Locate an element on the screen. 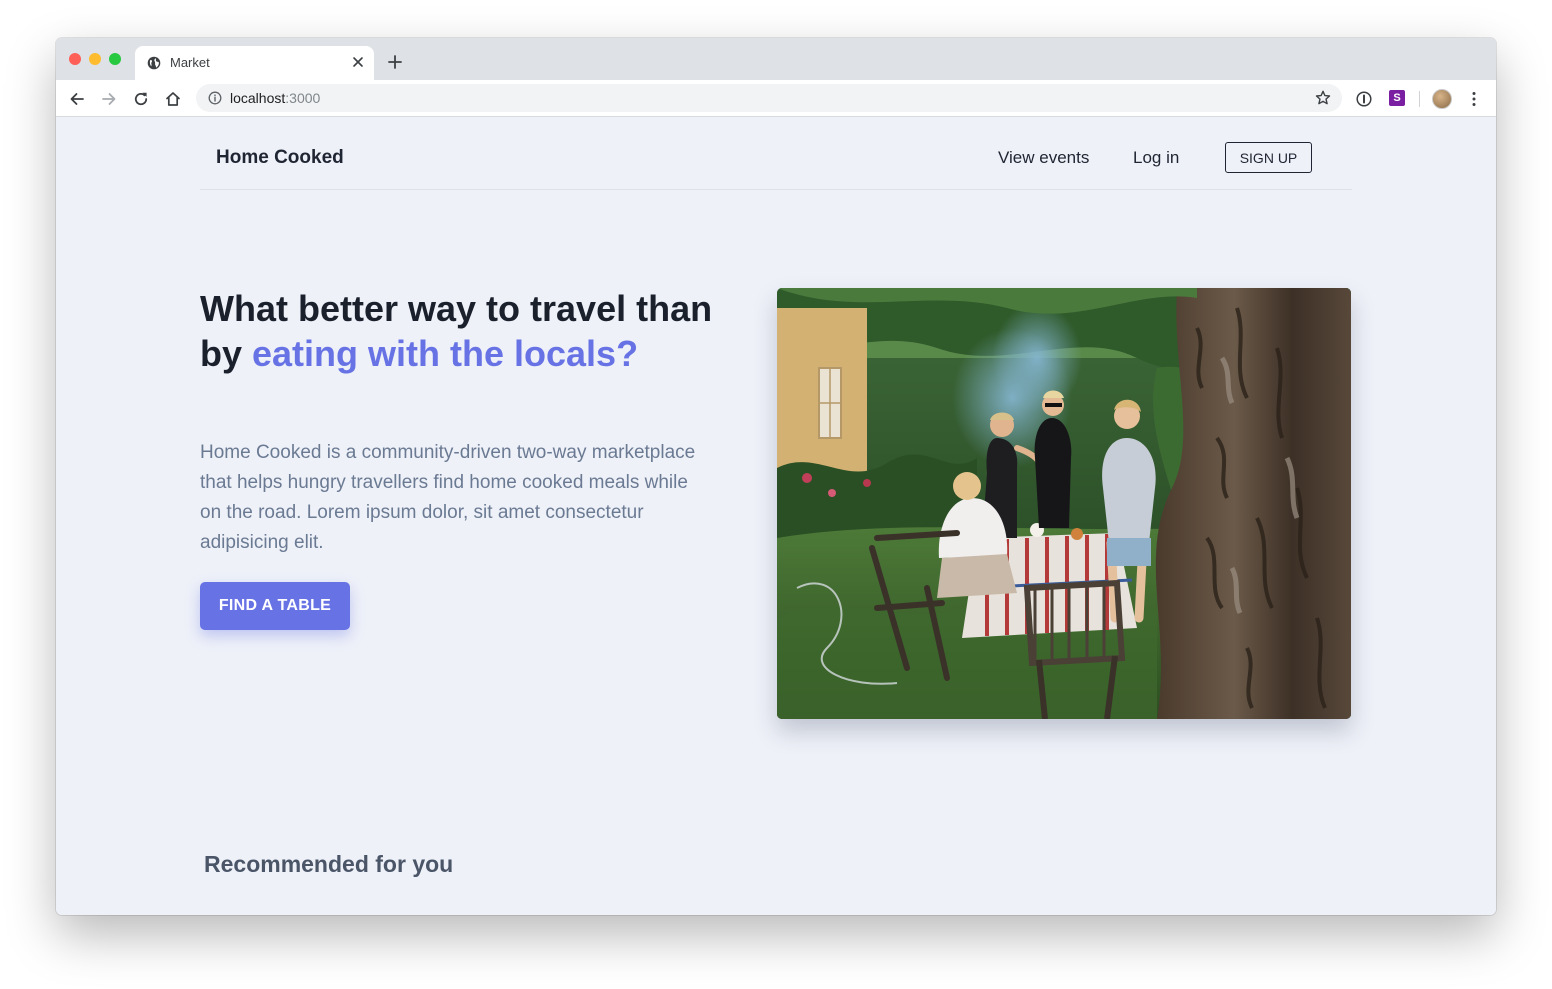 Image resolution: width=1552 pixels, height=989 pixels. find-a-table-button: FIND A TABLE is located at coordinates (275, 606).